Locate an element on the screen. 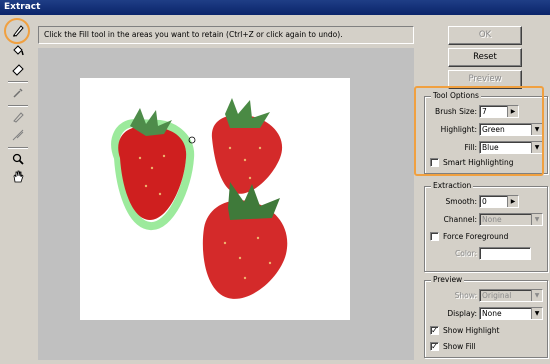 This screenshot has height=364, width=550. tool-options-callout is located at coordinates (479, 131).